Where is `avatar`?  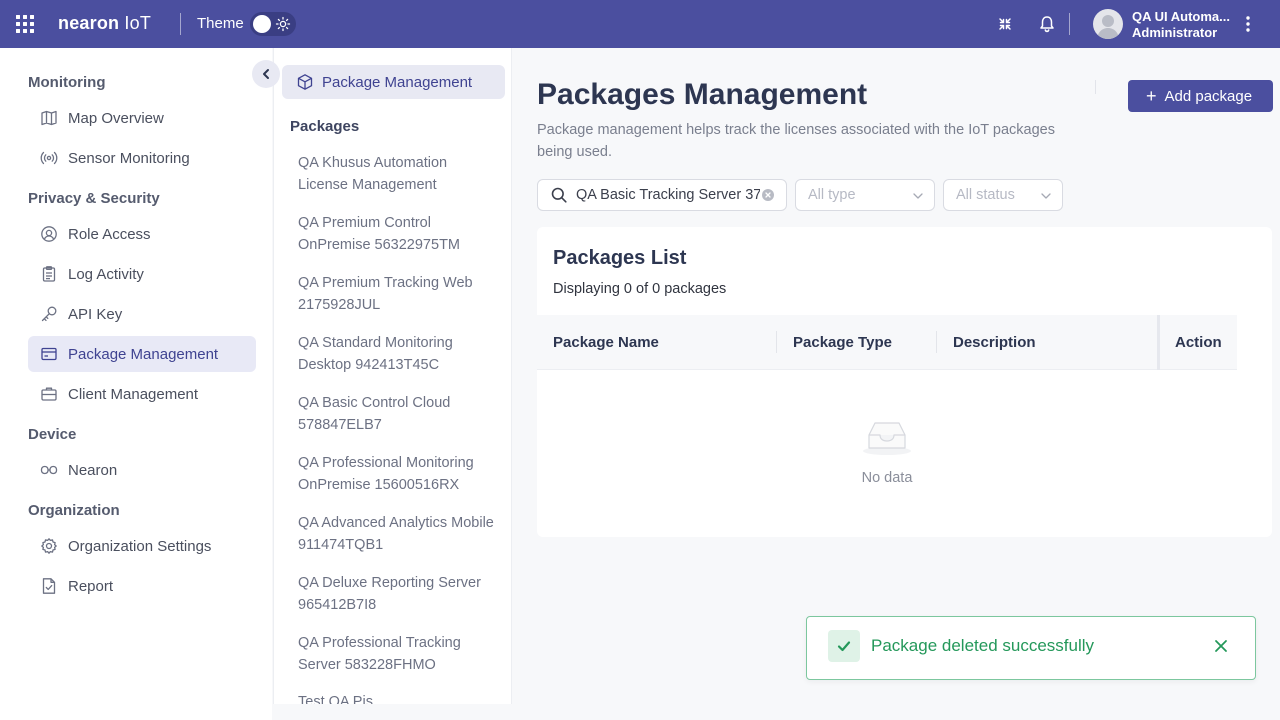
avatar is located at coordinates (1108, 24).